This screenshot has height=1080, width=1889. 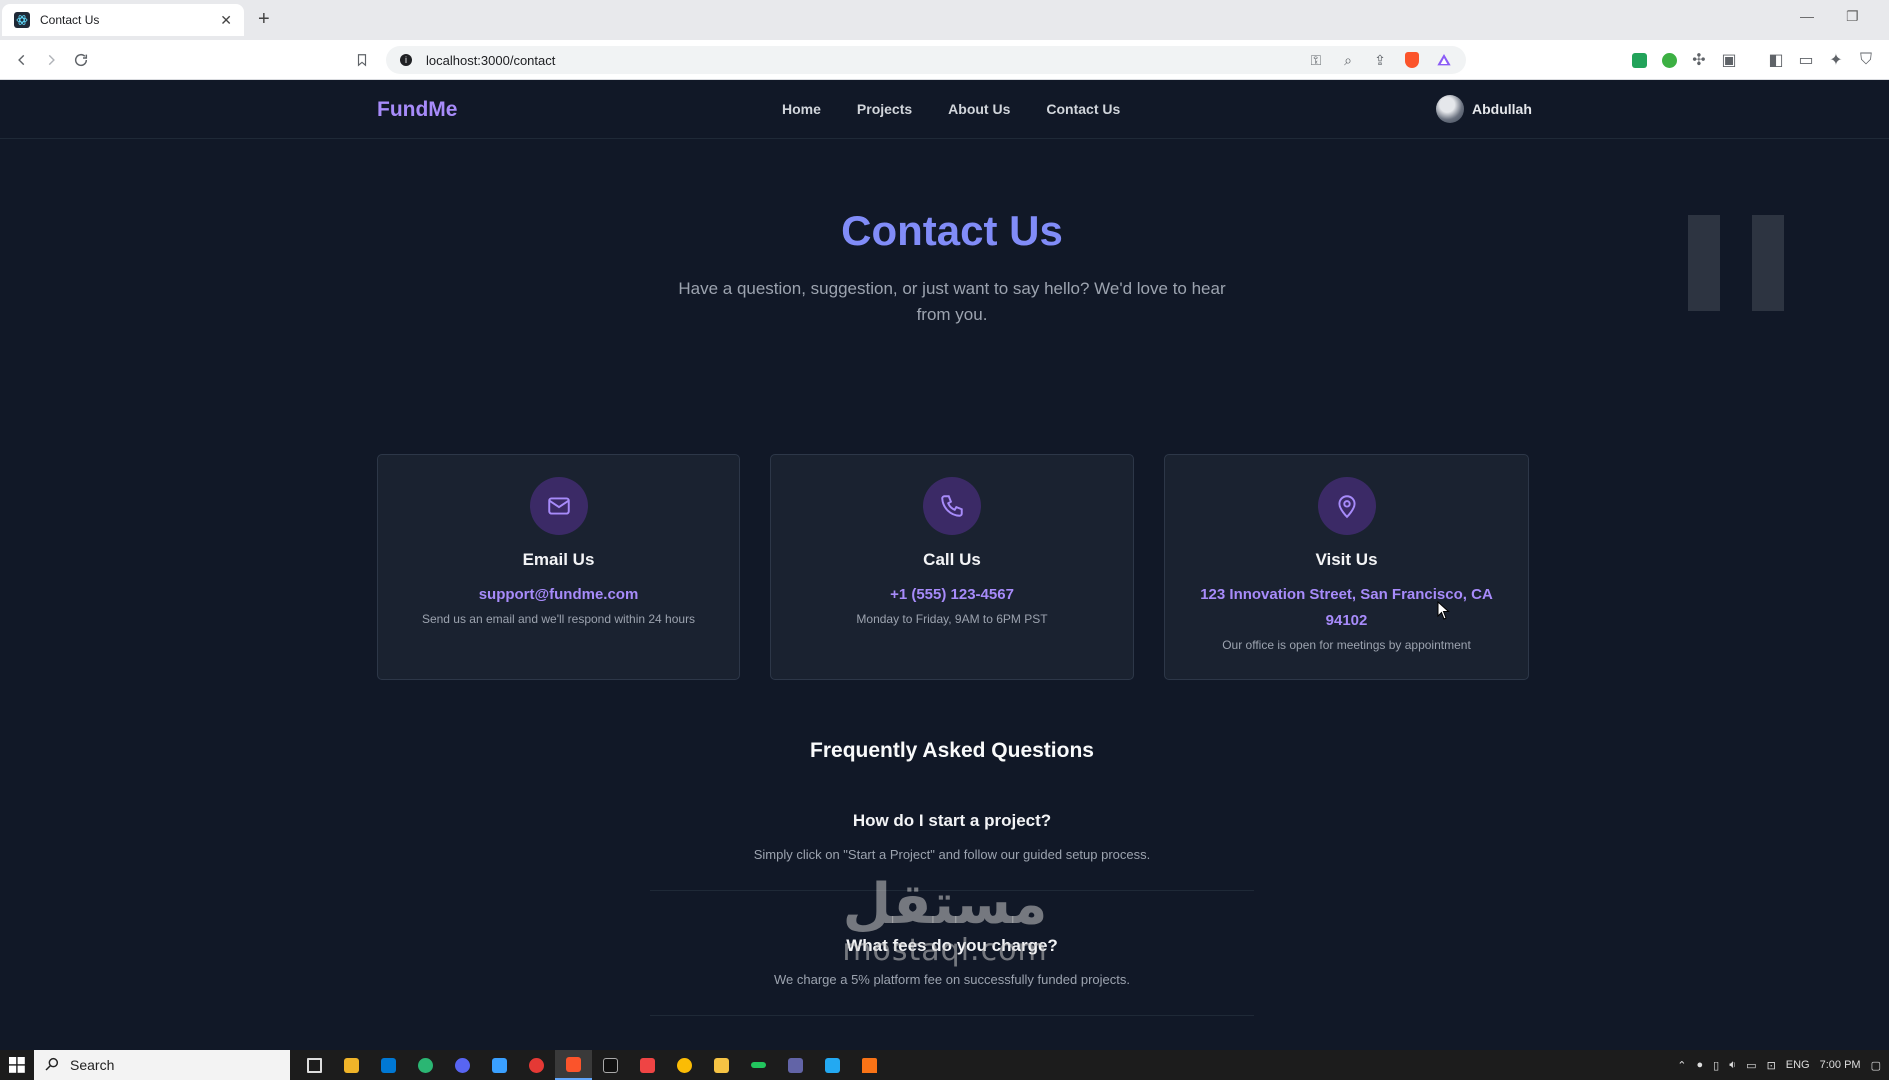 What do you see at coordinates (1316, 60) in the screenshot?
I see `key-icon: ⚿` at bounding box center [1316, 60].